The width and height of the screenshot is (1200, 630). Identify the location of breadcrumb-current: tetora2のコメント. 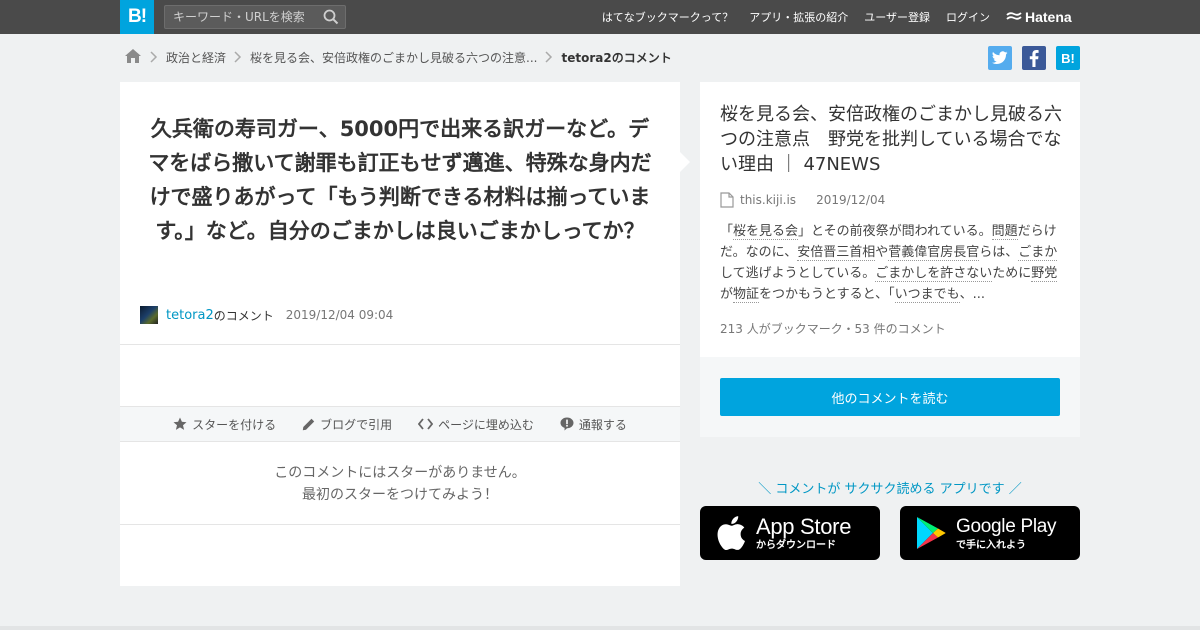
(616, 57).